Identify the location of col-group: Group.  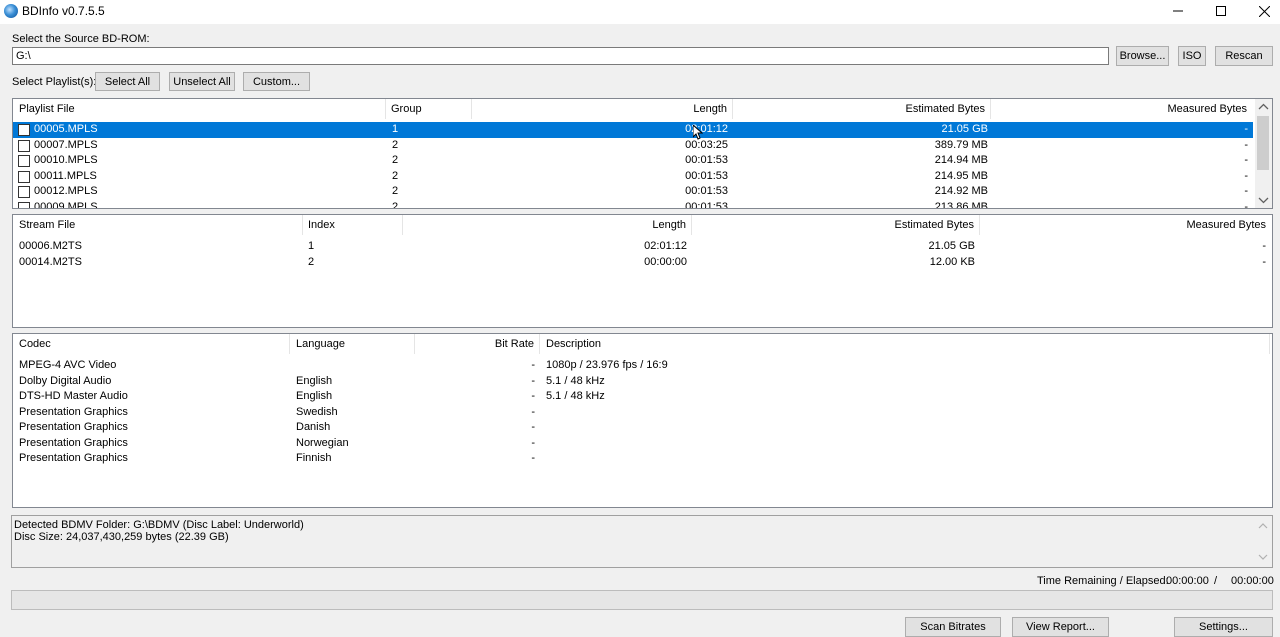
(429, 109).